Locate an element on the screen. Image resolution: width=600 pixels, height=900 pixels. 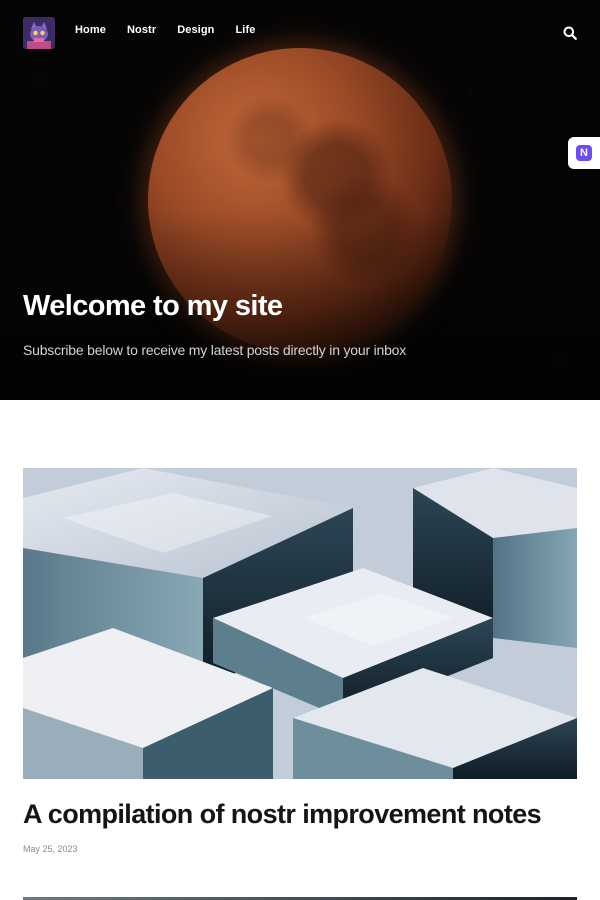
post-title: A compilation of nostr improvement notes is located at coordinates (282, 814).